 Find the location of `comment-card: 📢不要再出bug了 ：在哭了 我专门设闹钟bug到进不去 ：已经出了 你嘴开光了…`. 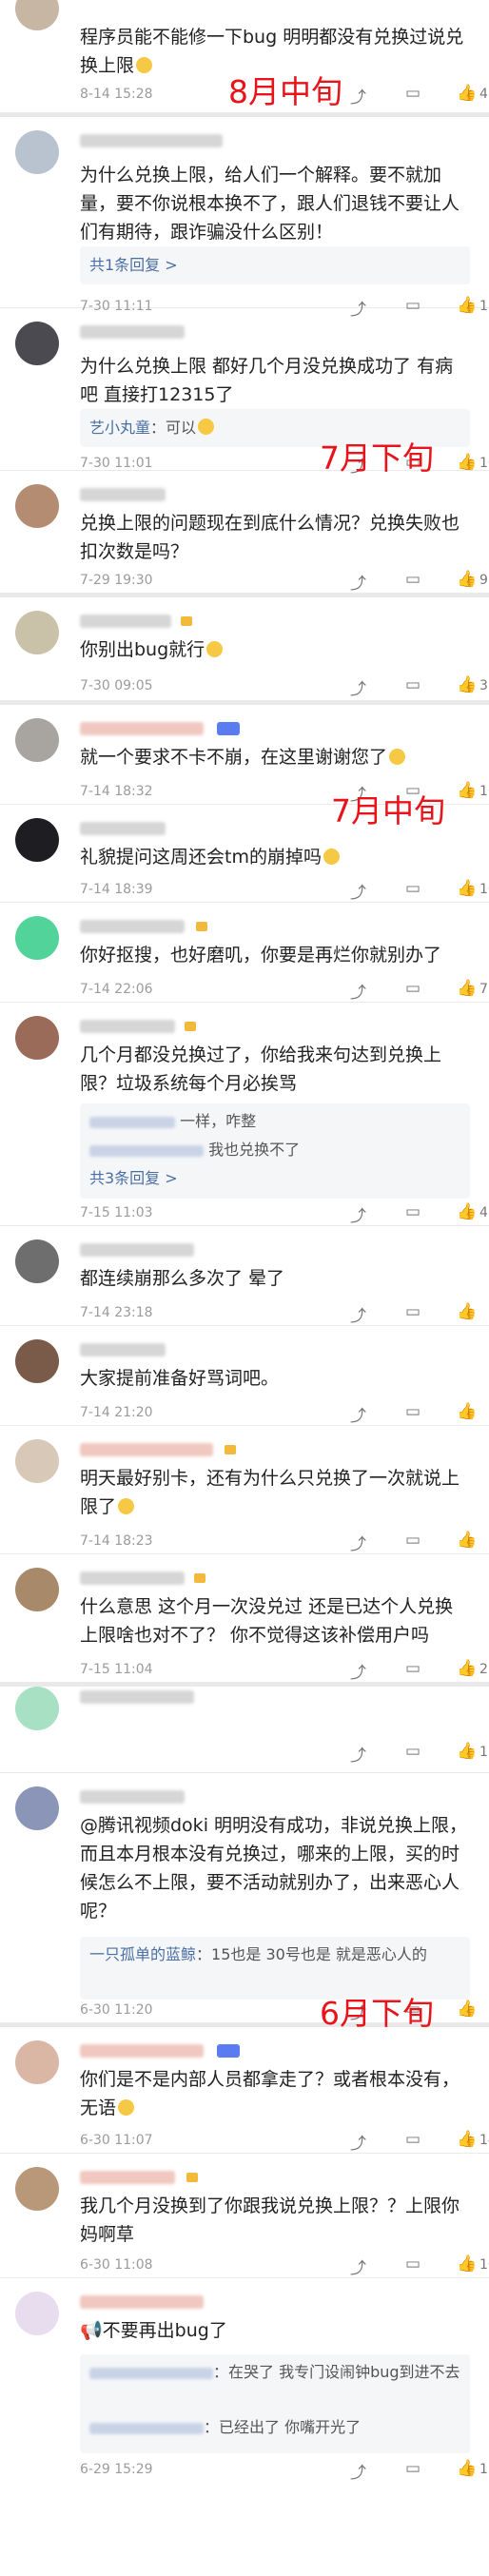

comment-card: 📢不要再出bug了 ：在哭了 我专门设闹钟bug到进不去 ：已经出了 你嘴开光了… is located at coordinates (244, 2381).